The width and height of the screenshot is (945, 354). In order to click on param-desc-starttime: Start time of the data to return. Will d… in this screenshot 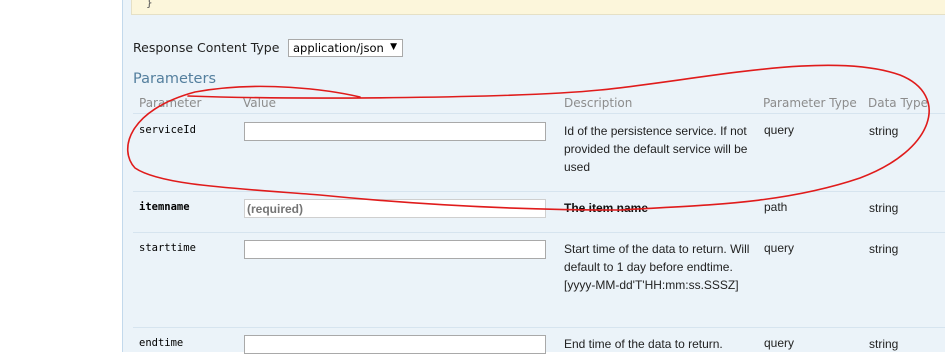, I will do `click(657, 267)`.